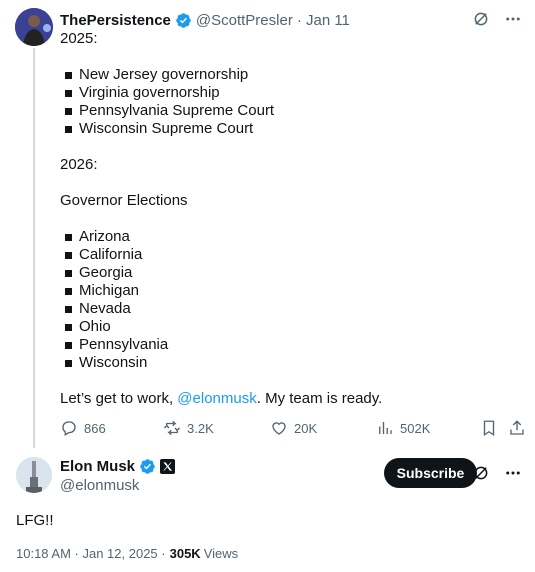  What do you see at coordinates (244, 20) in the screenshot?
I see `author-handle: @ScottPresler` at bounding box center [244, 20].